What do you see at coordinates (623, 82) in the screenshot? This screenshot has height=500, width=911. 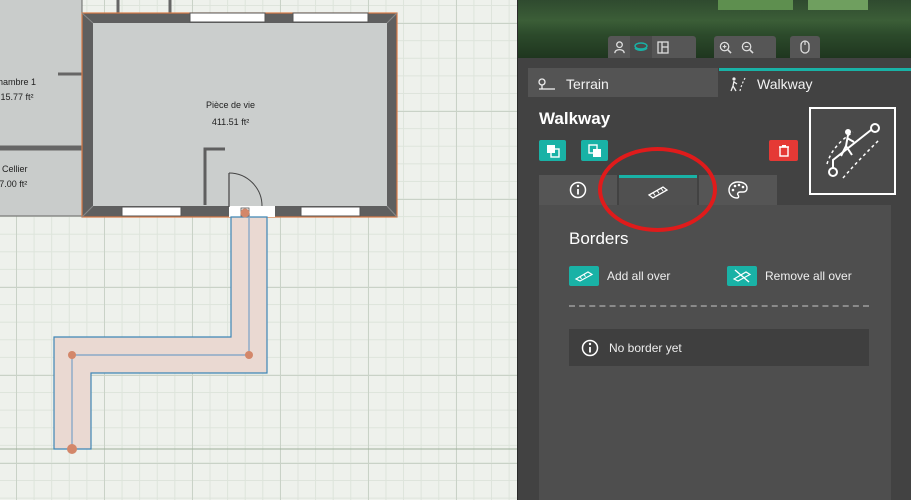 I see `tab-terrain: Terrain` at bounding box center [623, 82].